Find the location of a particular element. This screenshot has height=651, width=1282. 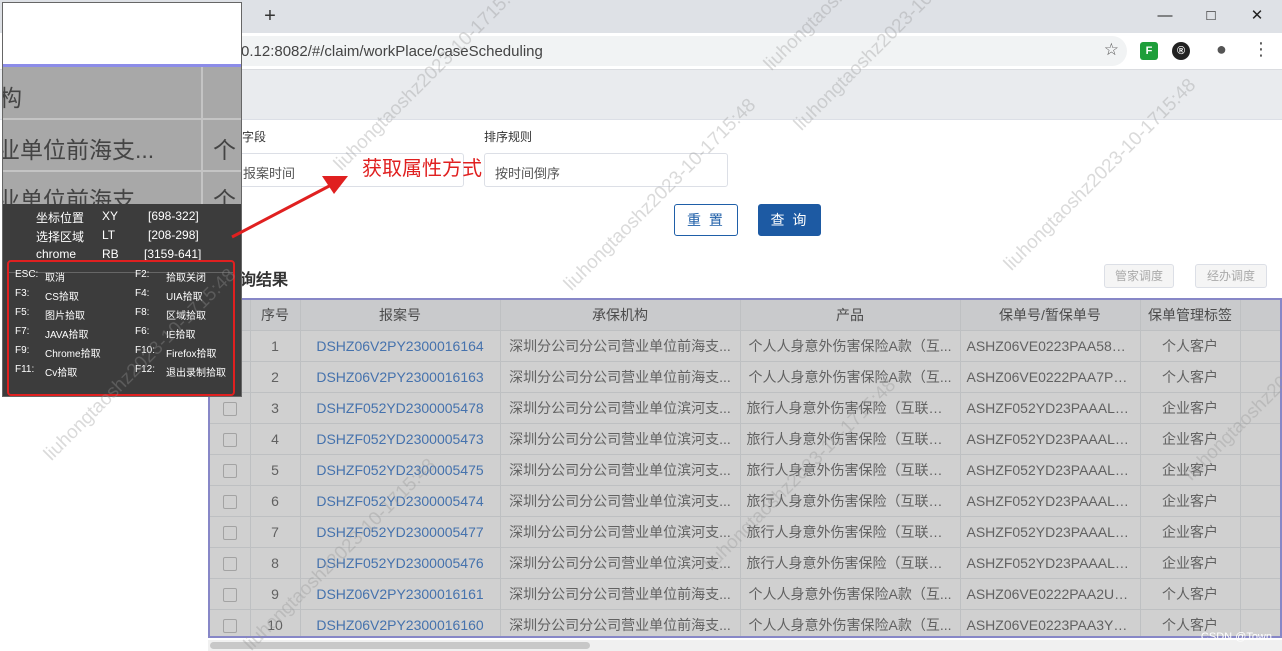

watermark-text: liuhongtaoshz2023-10-1715:48 is located at coordinates (660, 194).